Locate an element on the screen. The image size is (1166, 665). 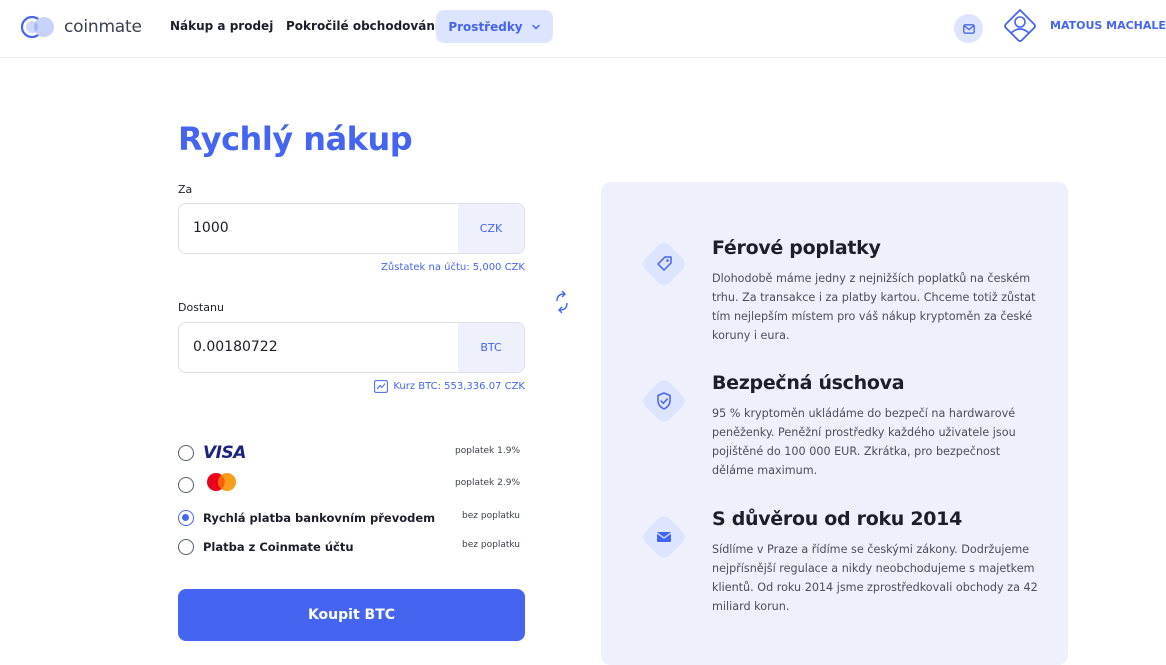
coinmate-account-label: Platba z Coinmate účtu is located at coordinates (278, 547).